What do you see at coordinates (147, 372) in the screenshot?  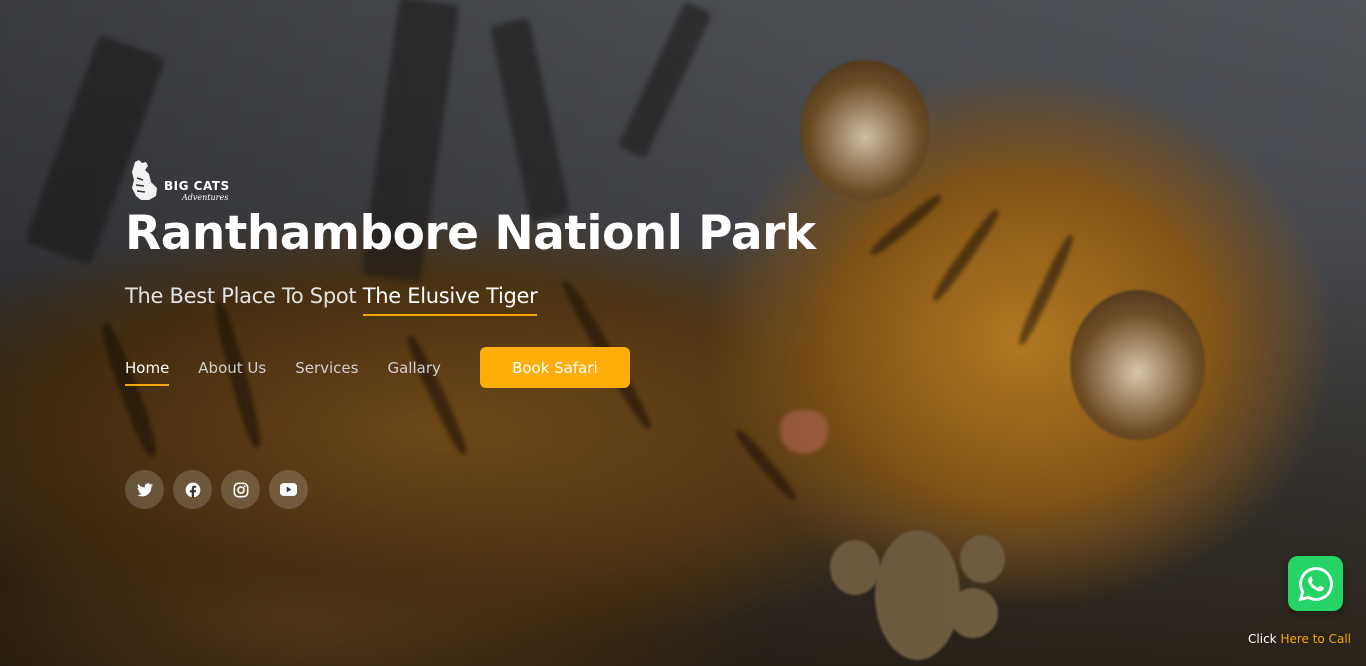 I see `nav-item-home: Home` at bounding box center [147, 372].